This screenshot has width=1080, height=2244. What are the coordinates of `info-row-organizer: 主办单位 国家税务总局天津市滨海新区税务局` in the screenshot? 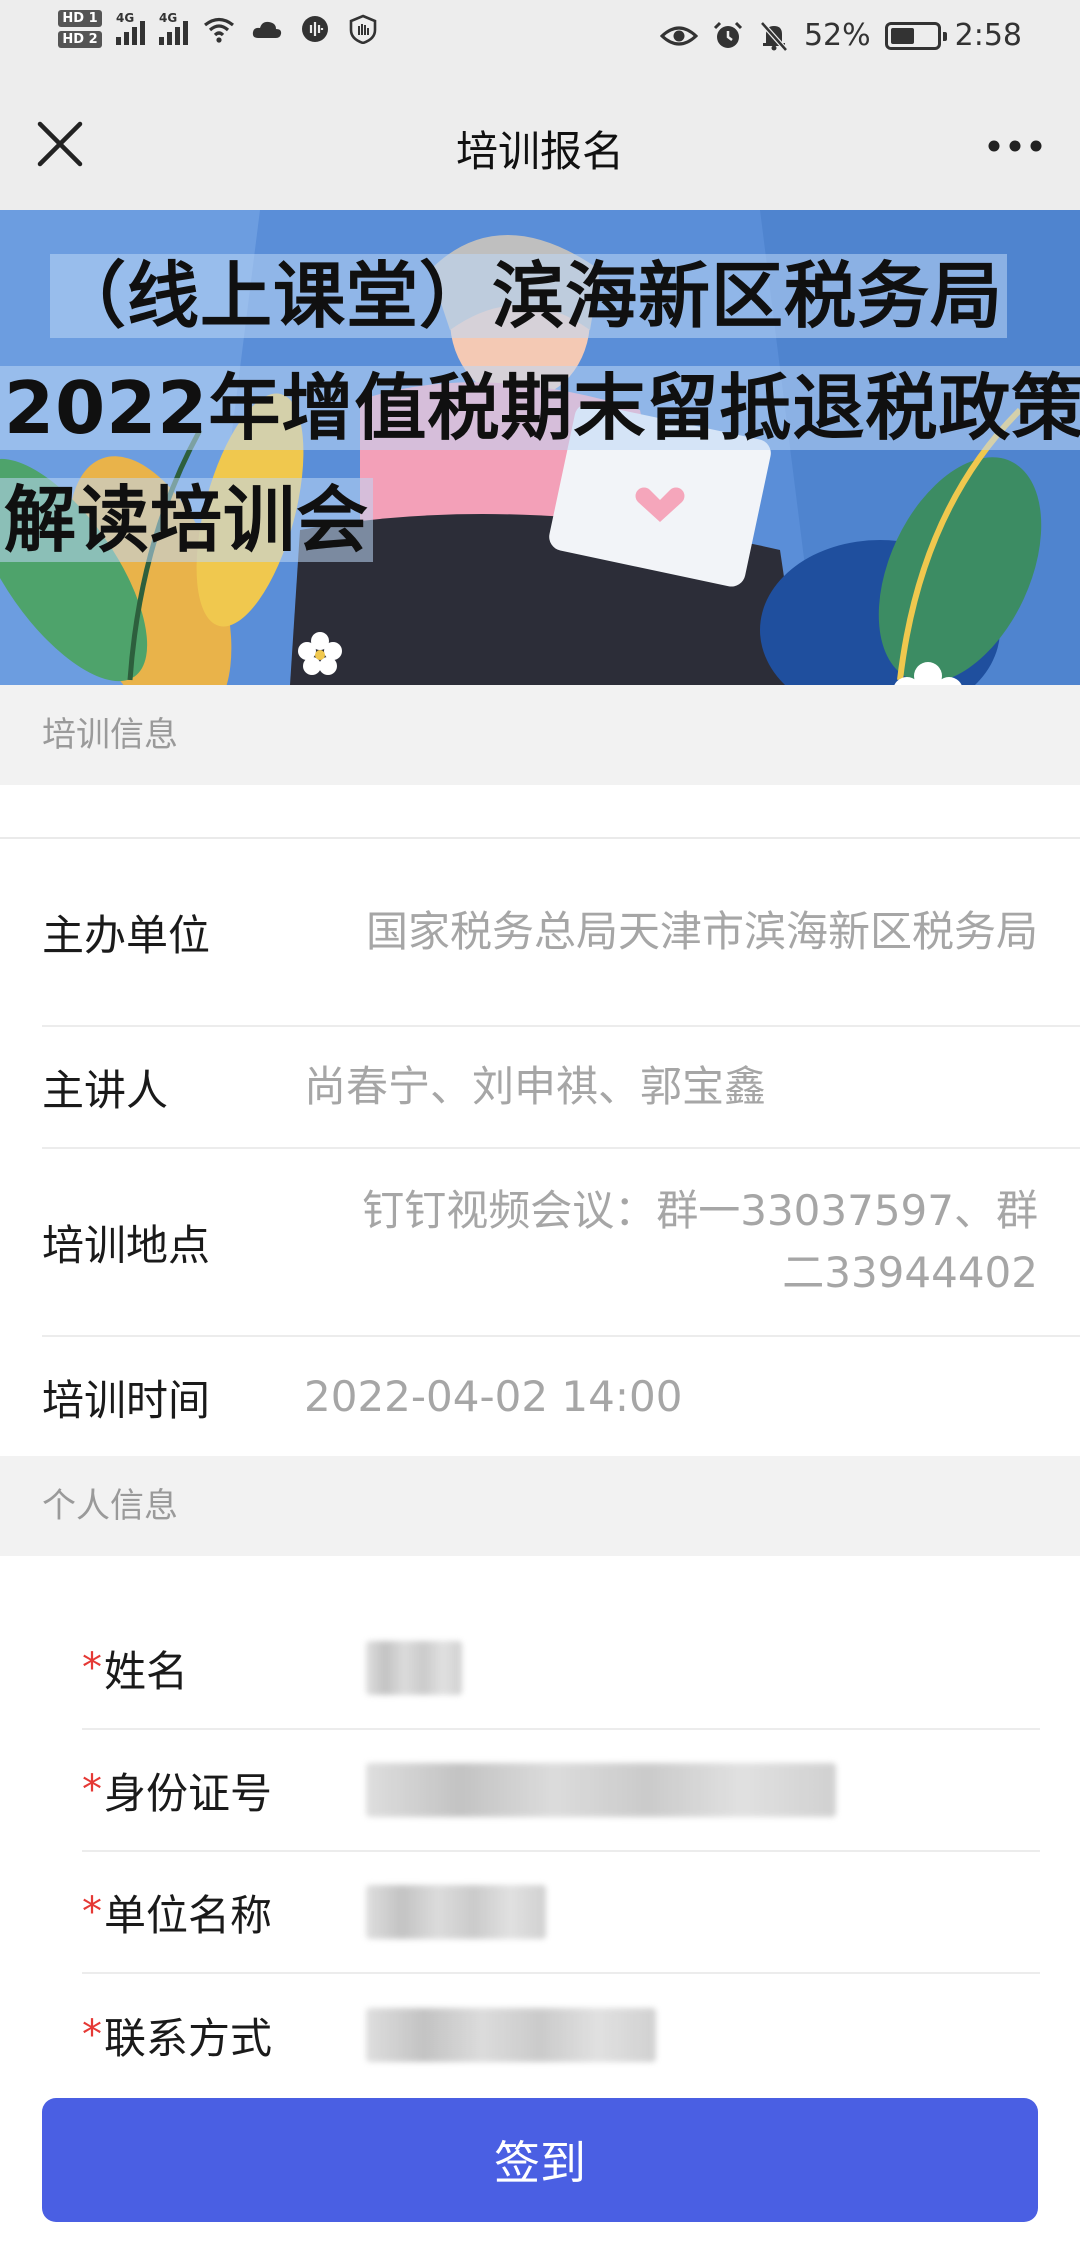 It's located at (561, 933).